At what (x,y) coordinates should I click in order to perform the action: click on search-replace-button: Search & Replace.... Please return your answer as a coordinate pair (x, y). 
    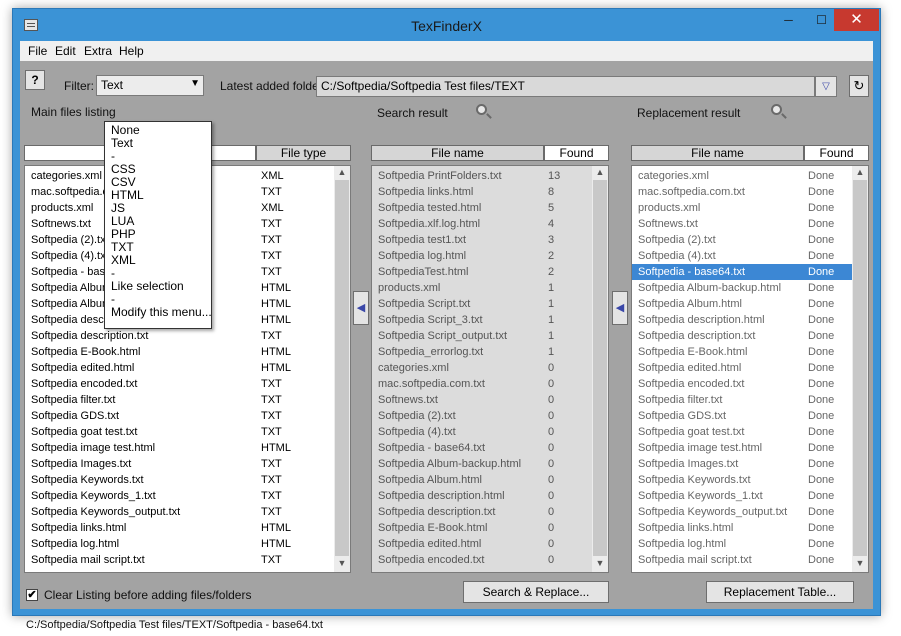
    Looking at the image, I should click on (536, 592).